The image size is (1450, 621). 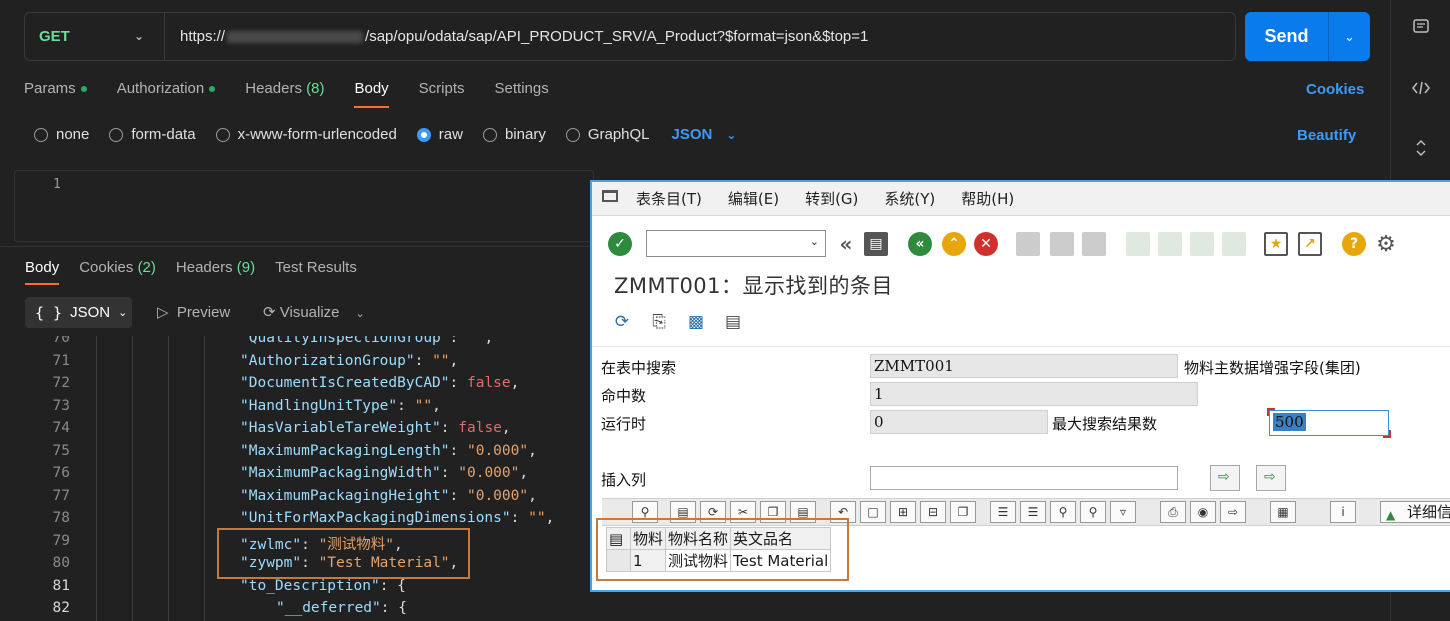 I want to click on code-text: "__deferred": {, so click(x=341, y=608).